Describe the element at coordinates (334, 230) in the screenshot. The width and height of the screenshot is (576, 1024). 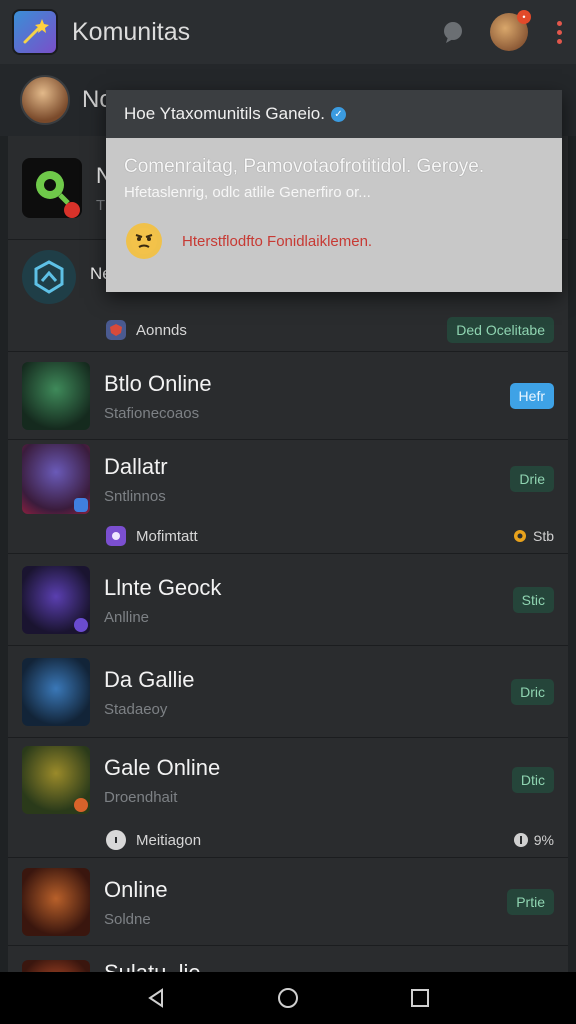
I see `popup-warning-row: Hterstflodfto Fonidlaiklemen.` at that location.